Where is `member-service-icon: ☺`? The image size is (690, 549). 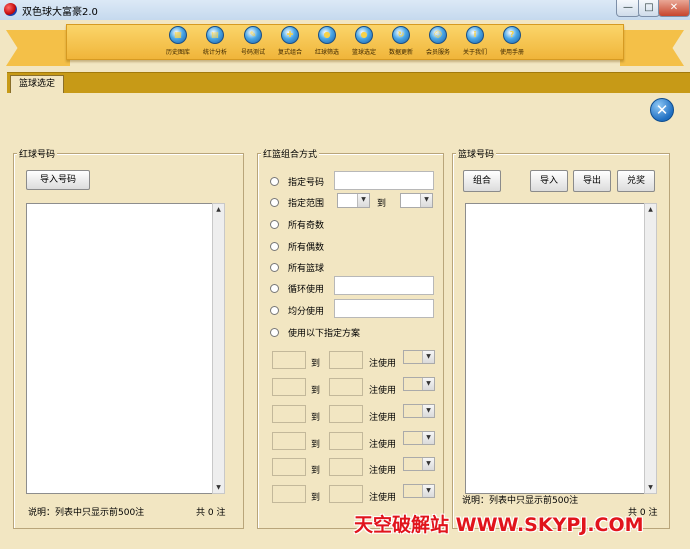
member-service-icon: ☺ is located at coordinates (438, 35).